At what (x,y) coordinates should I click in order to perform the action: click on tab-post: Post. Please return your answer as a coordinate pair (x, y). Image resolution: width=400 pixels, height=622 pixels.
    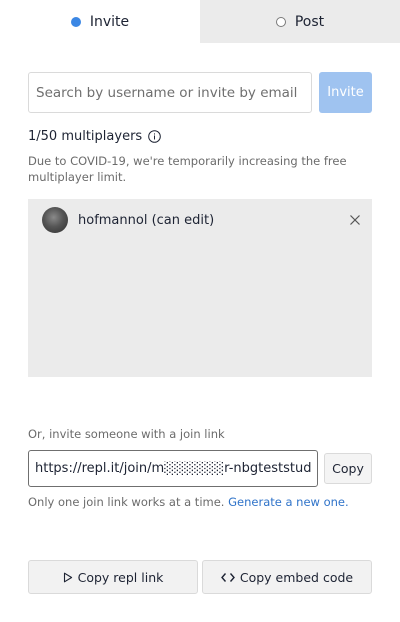
    Looking at the image, I should click on (300, 21).